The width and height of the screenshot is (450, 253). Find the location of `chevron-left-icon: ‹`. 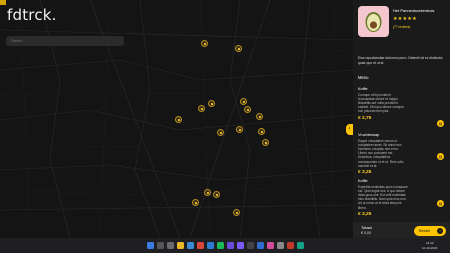

chevron-left-icon: ‹ is located at coordinates (349, 129).